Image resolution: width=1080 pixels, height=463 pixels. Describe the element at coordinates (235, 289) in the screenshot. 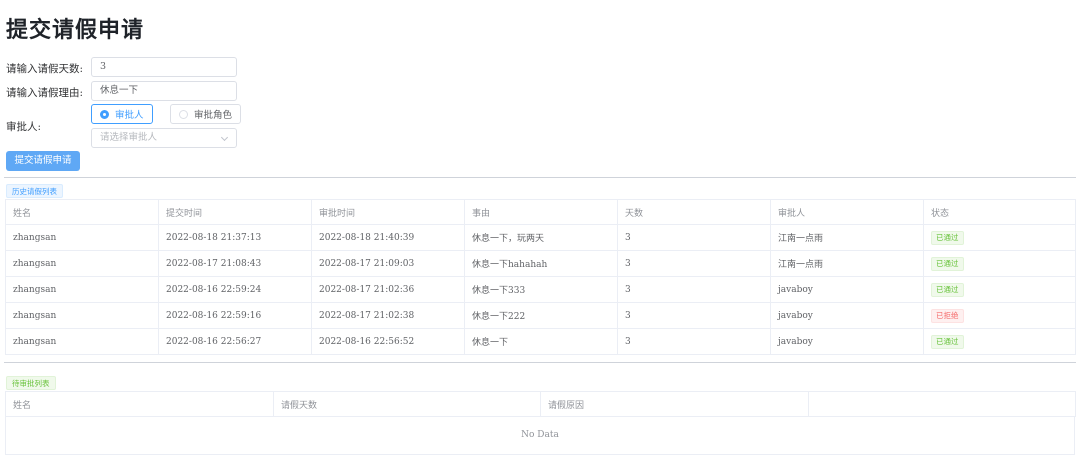

I see `cell-submit-time: 2022-08-16 22:59:24` at that location.